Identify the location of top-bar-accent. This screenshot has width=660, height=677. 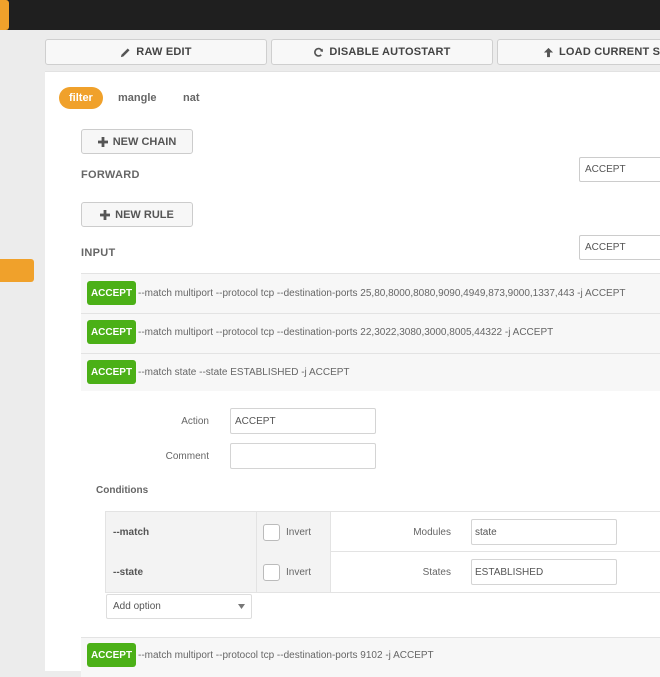
(4, 15).